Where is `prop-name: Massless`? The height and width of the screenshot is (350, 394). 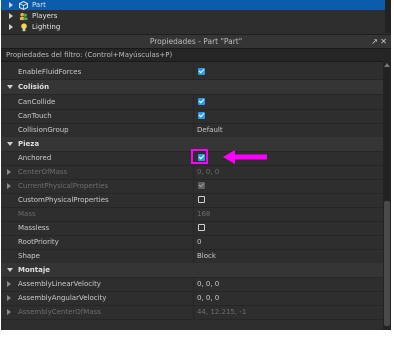 prop-name: Massless is located at coordinates (34, 228).